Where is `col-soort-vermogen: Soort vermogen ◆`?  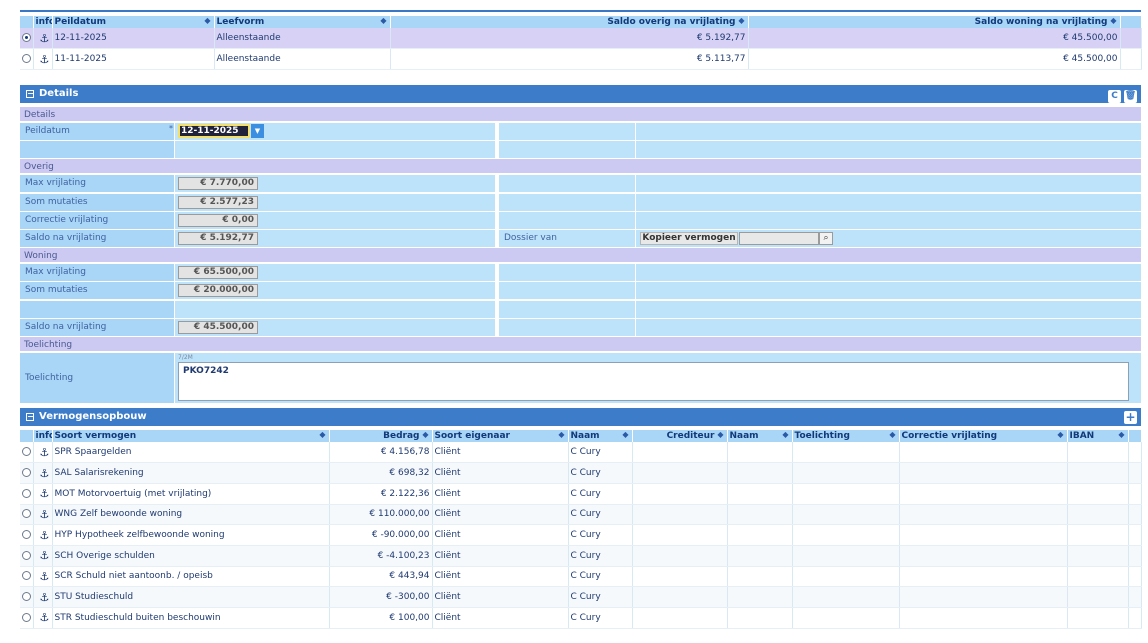
col-soort-vermogen: Soort vermogen ◆ is located at coordinates (191, 436).